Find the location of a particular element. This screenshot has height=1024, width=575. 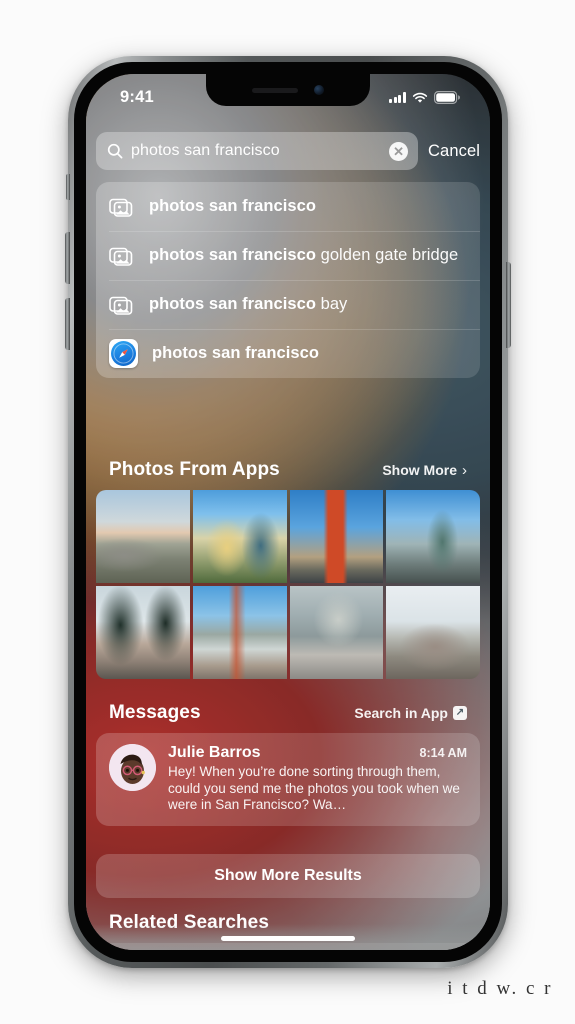

silent-switch-button is located at coordinates (68, 187).